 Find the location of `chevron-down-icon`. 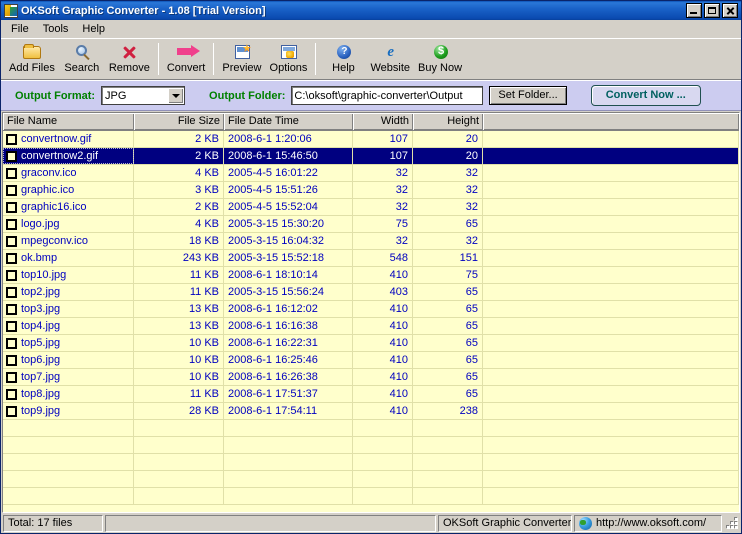

chevron-down-icon is located at coordinates (176, 95).